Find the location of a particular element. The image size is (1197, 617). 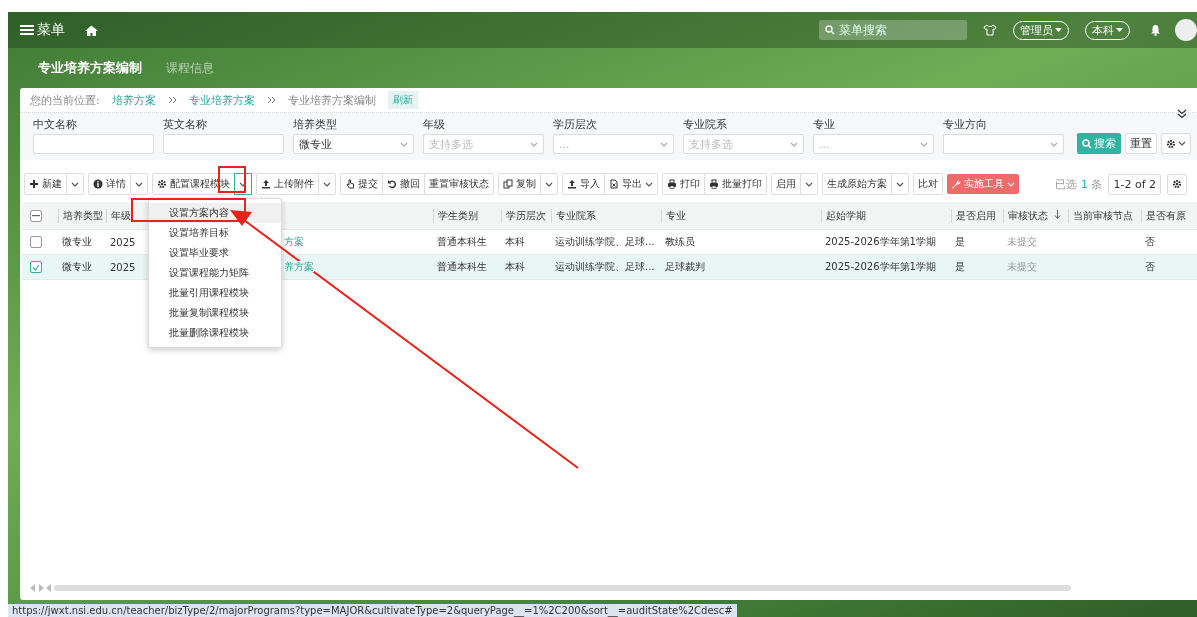

menu-item: 设置毕业要求 is located at coordinates (215, 253).